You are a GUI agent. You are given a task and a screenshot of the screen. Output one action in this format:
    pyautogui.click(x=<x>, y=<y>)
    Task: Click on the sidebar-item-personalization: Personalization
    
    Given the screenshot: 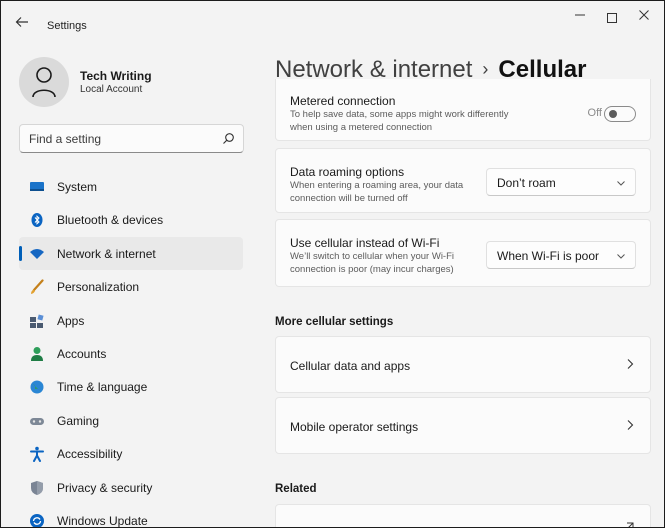 What is the action you would take?
    pyautogui.click(x=131, y=286)
    